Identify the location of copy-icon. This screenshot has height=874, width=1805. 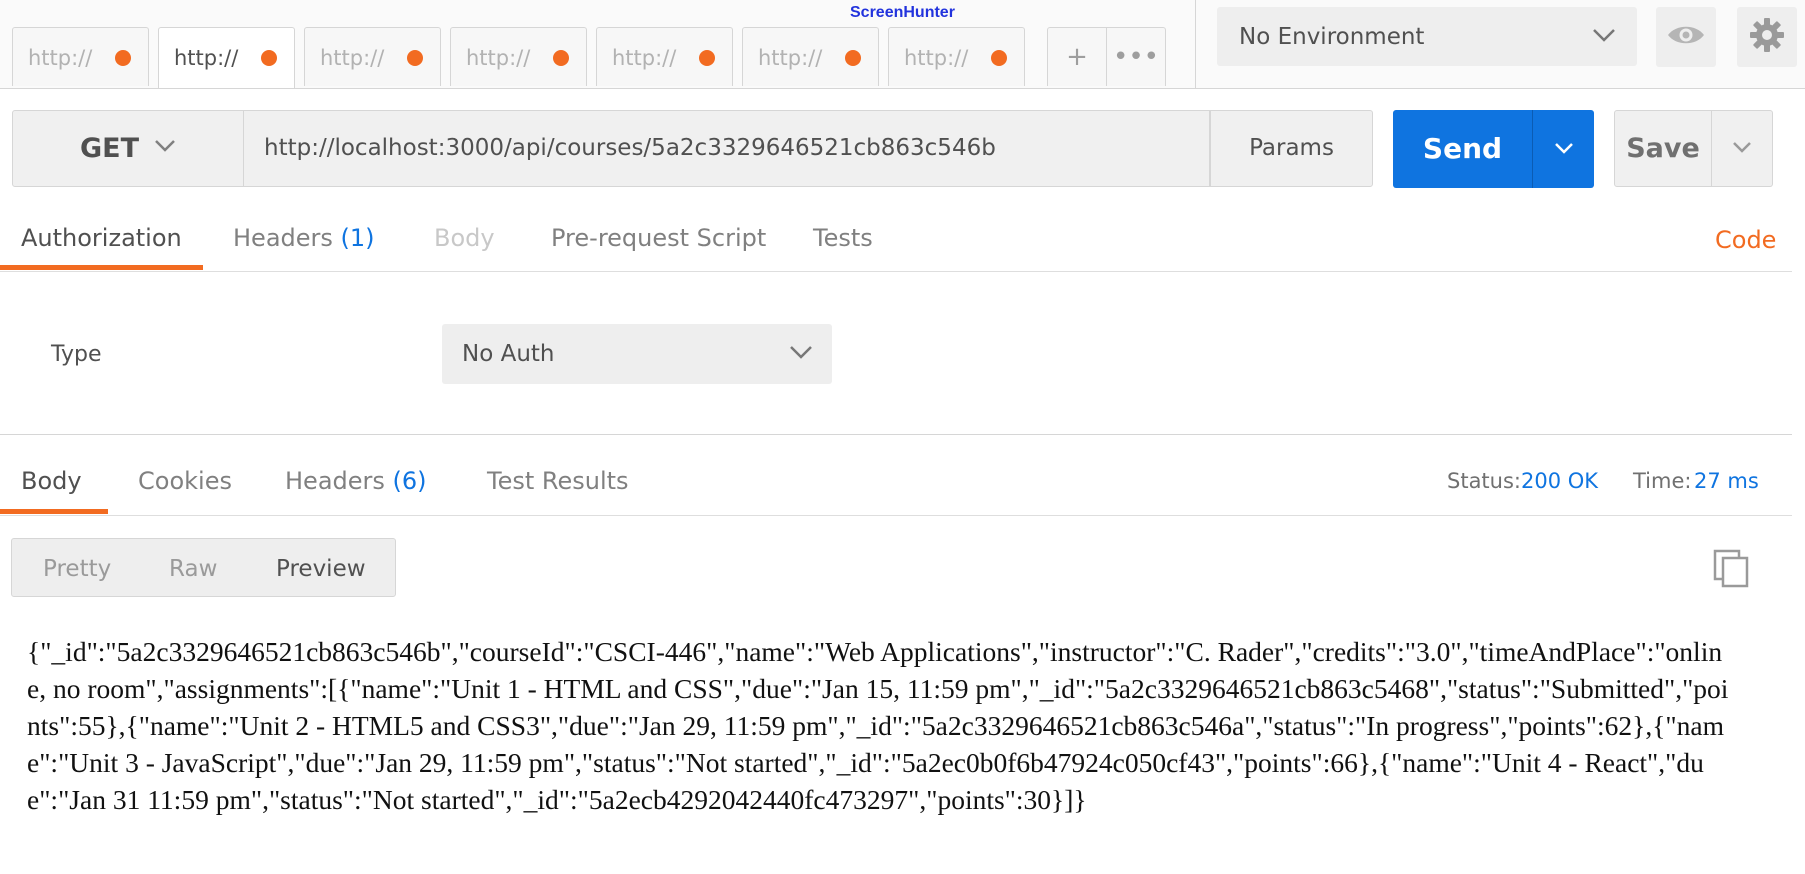
(1732, 570).